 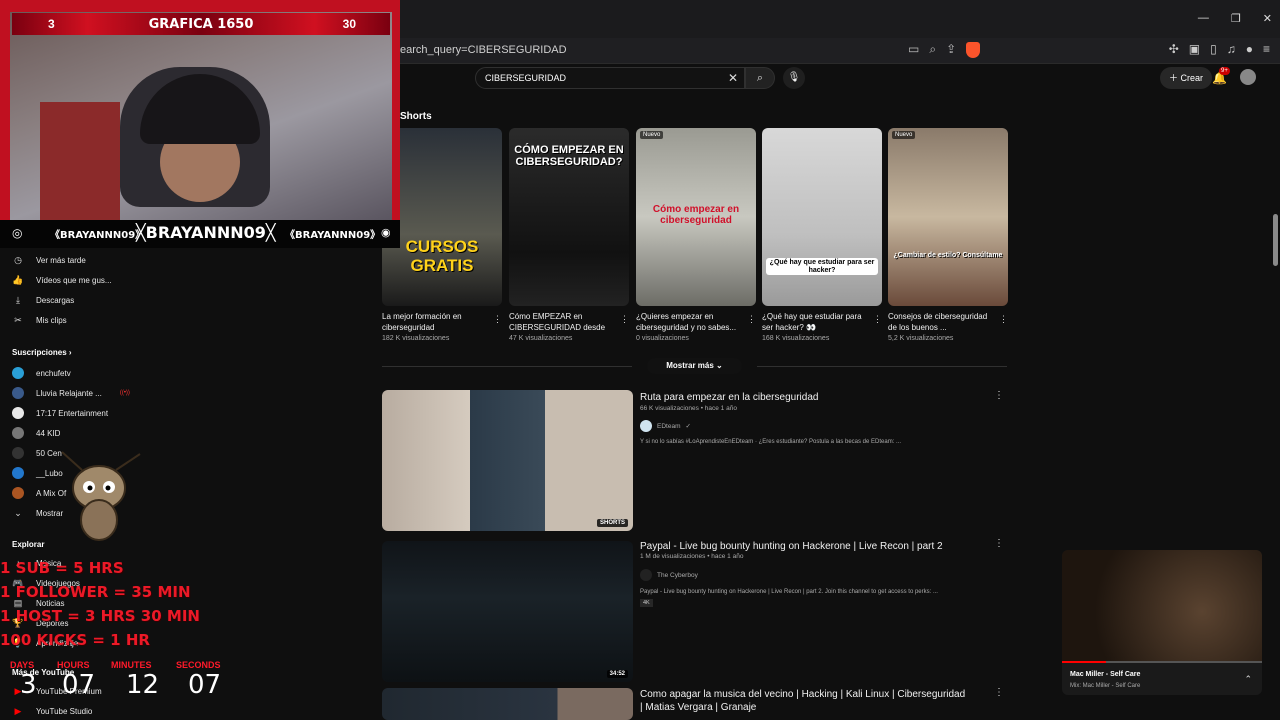 What do you see at coordinates (1275, 392) in the screenshot?
I see `page-scrollbar` at bounding box center [1275, 392].